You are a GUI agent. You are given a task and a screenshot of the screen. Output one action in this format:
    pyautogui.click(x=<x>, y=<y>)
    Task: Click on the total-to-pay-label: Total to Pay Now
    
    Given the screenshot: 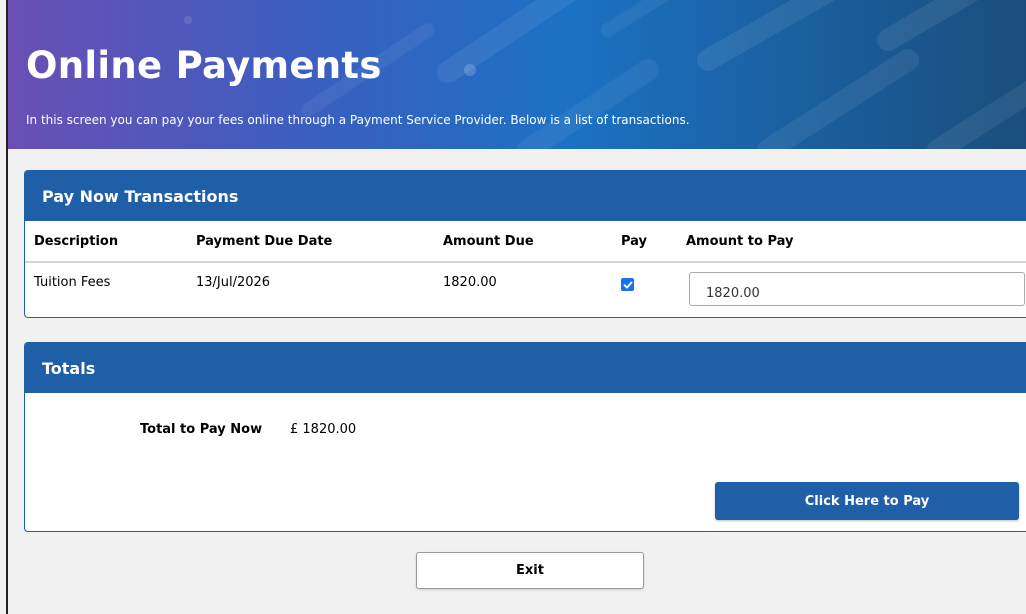 What is the action you would take?
    pyautogui.click(x=201, y=429)
    